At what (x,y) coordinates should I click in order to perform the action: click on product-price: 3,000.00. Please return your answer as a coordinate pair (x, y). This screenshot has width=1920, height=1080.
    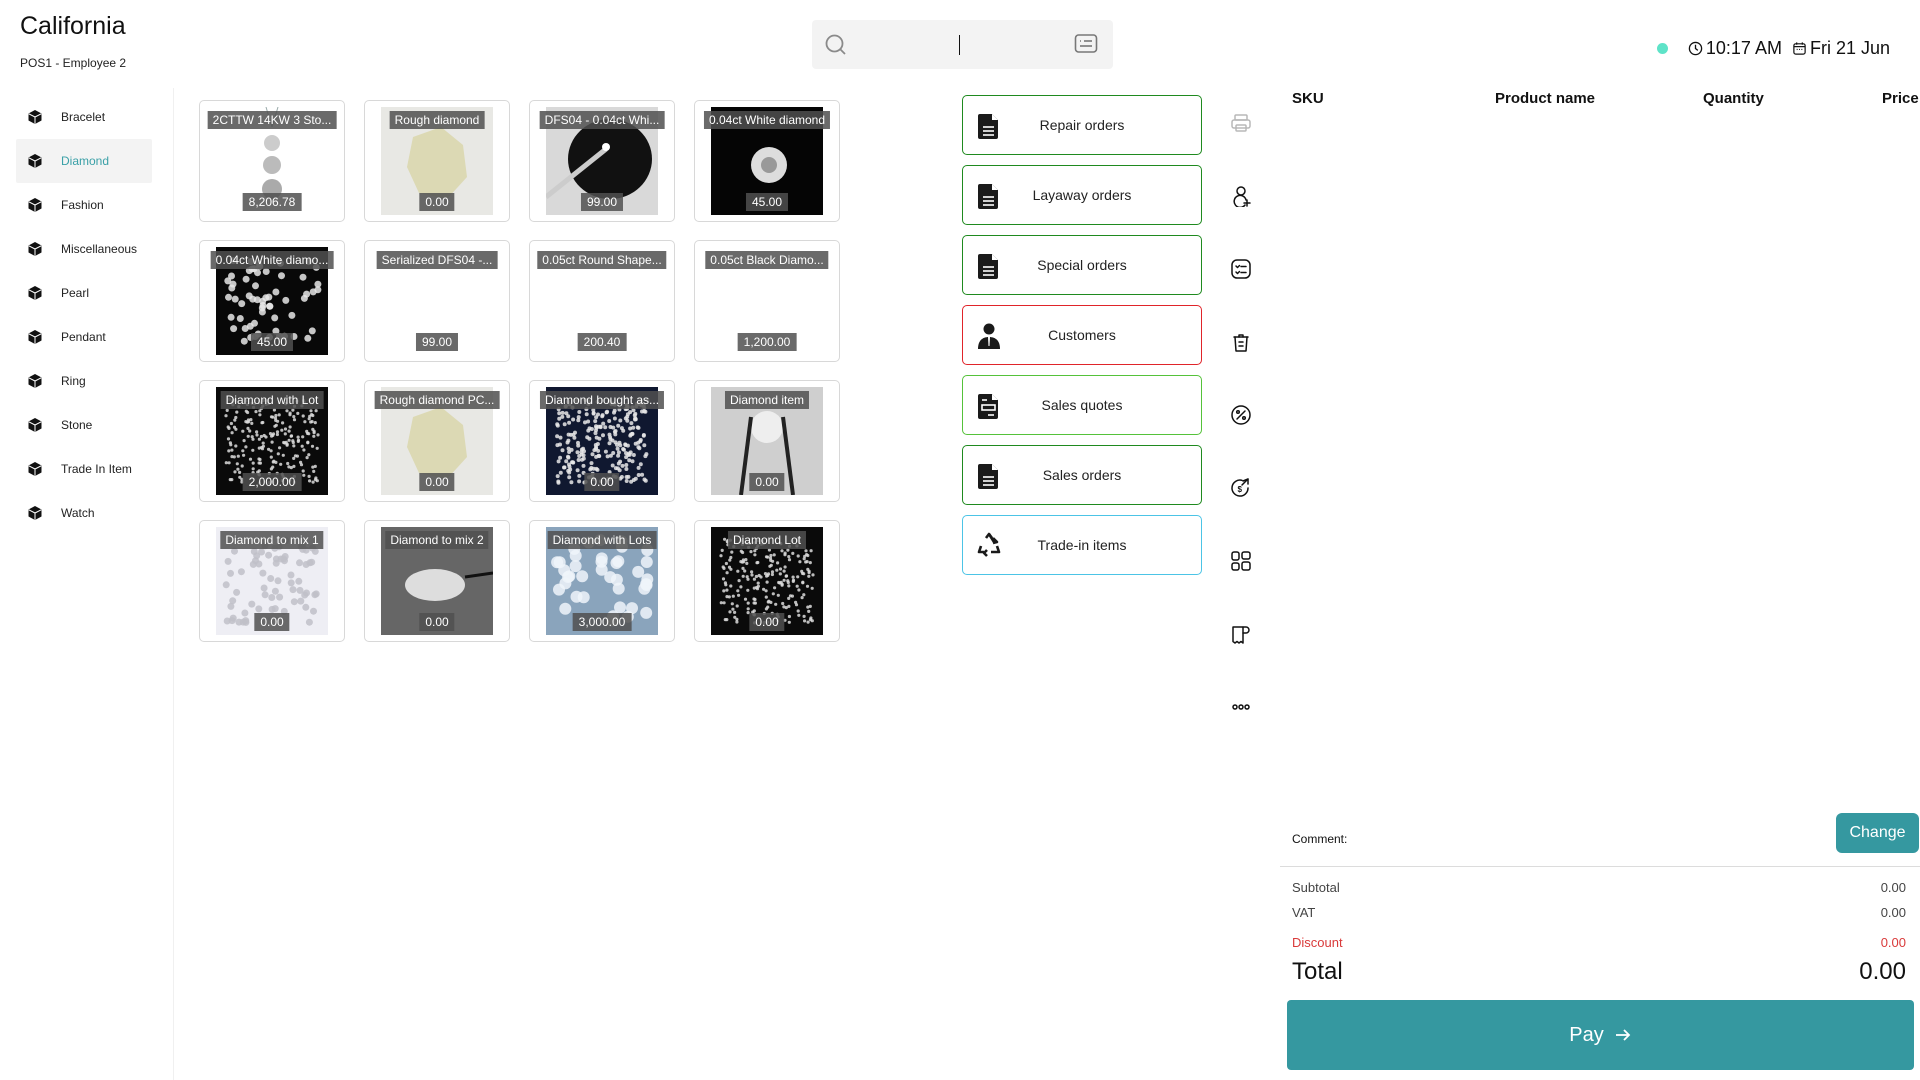
    Looking at the image, I should click on (602, 622).